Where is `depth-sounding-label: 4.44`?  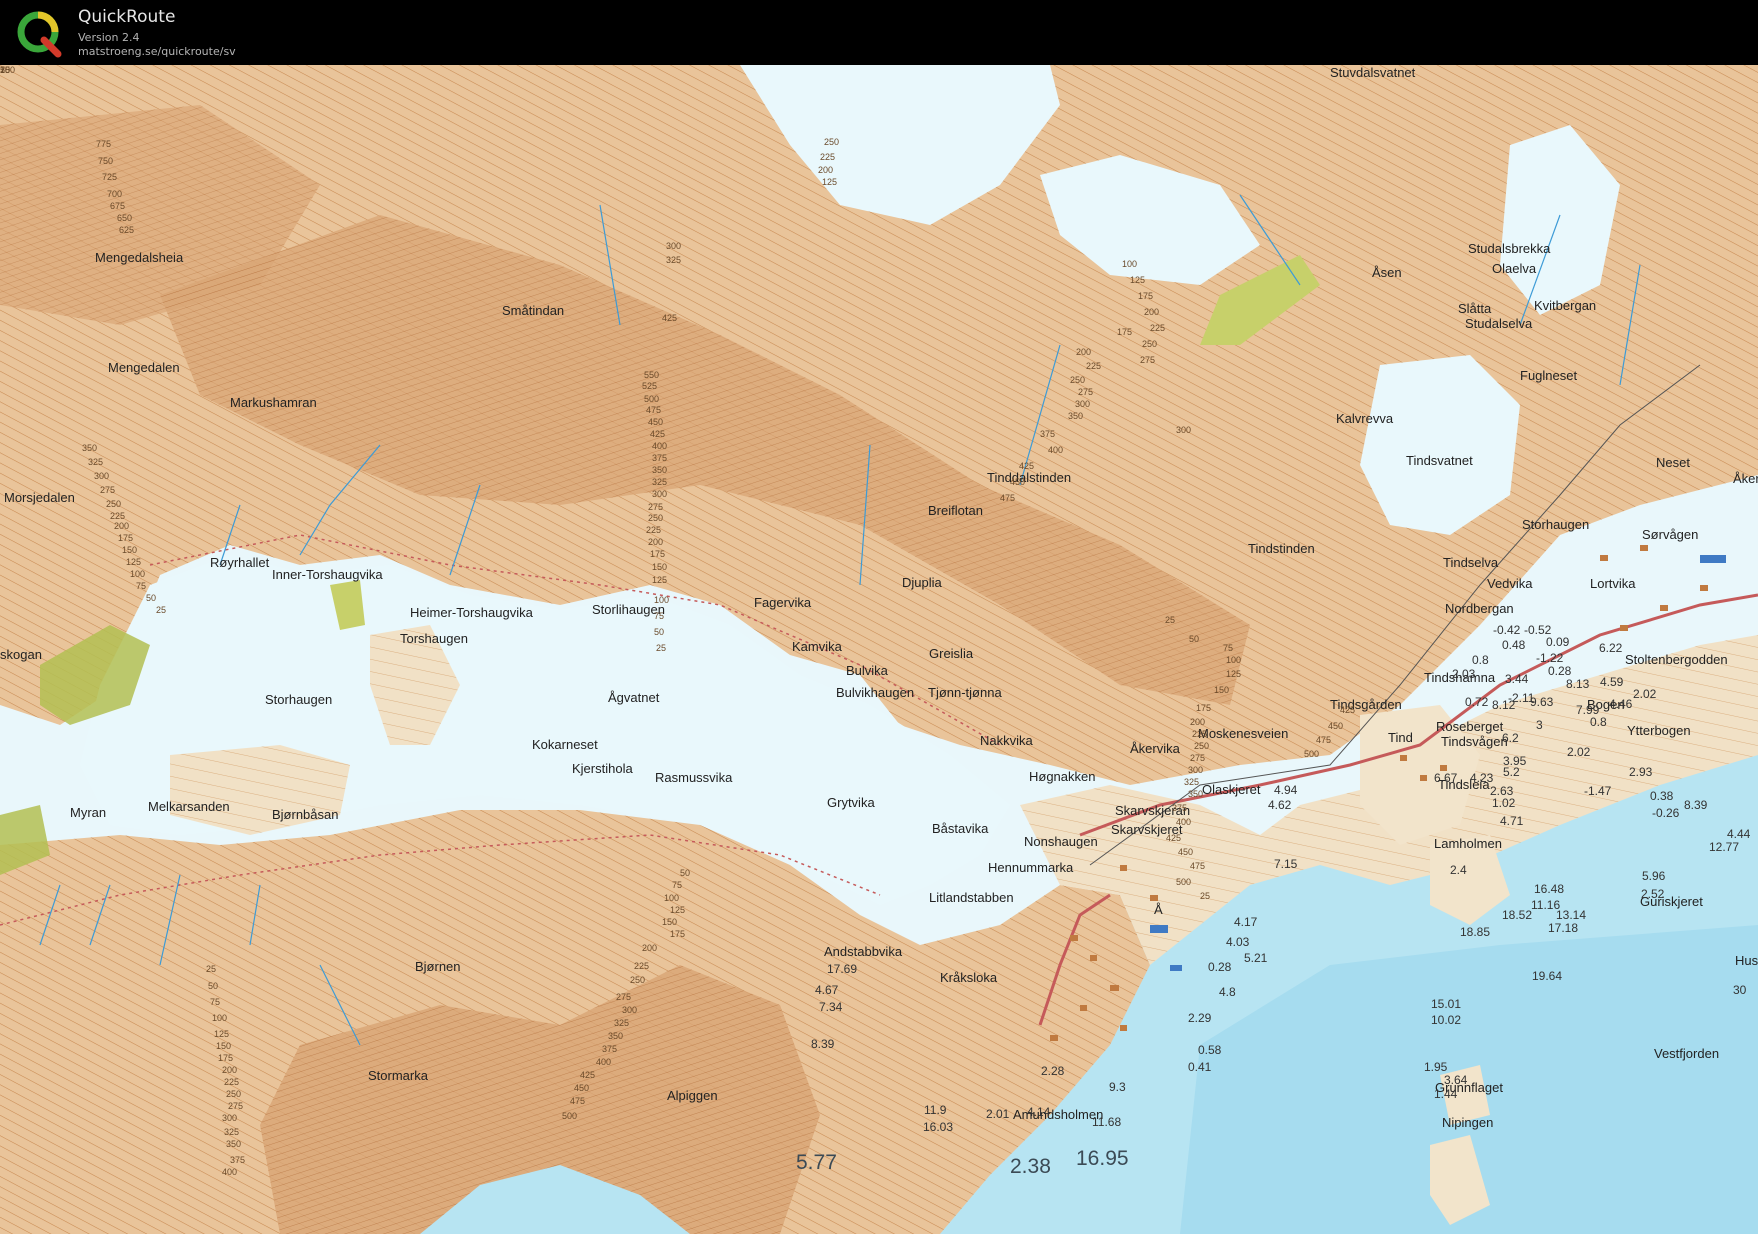 depth-sounding-label: 4.44 is located at coordinates (1739, 834).